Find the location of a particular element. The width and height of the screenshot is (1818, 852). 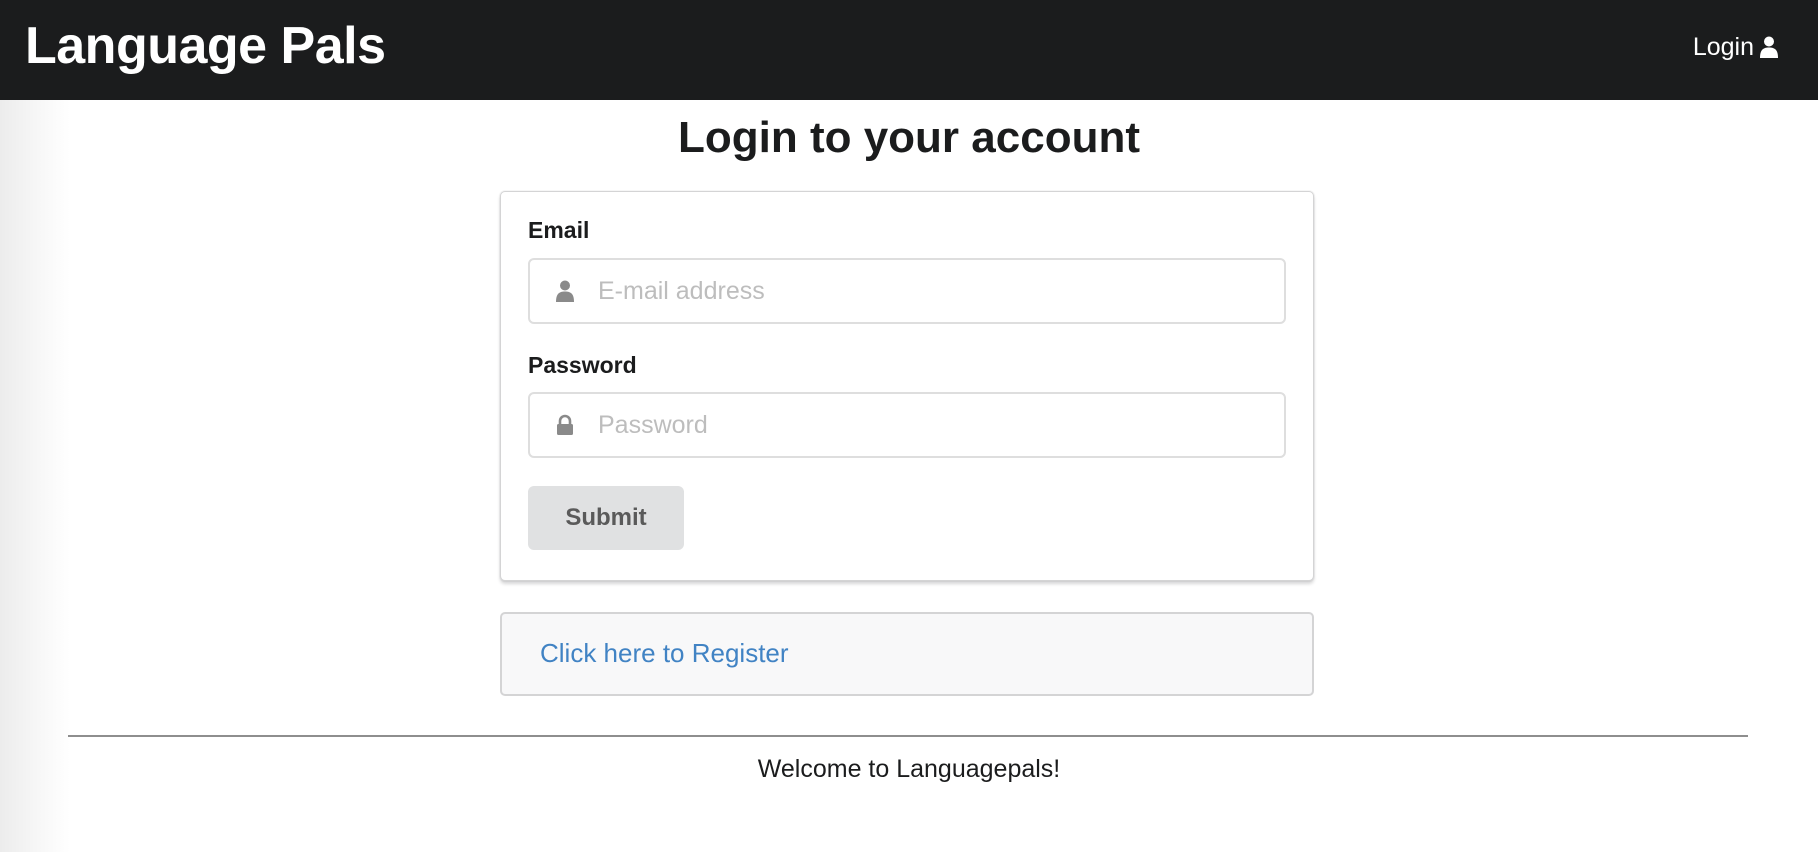

brand-logo-text: Language Pals is located at coordinates (205, 46).